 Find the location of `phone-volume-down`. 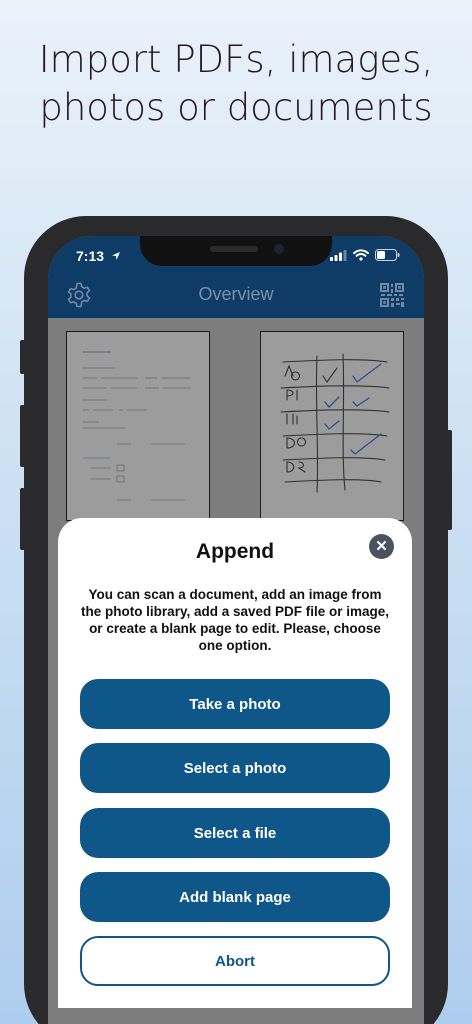

phone-volume-down is located at coordinates (22, 519).